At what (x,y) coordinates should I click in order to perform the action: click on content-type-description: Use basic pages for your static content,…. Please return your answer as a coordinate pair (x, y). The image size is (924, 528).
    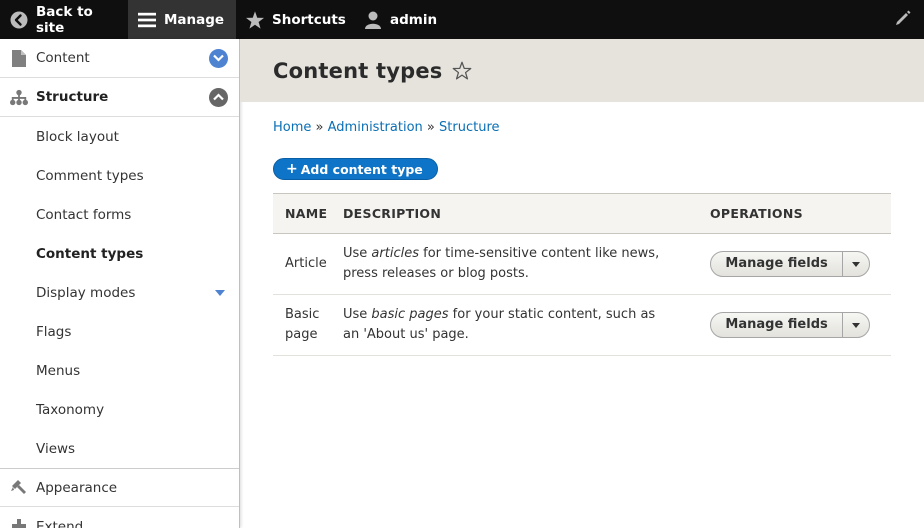
    Looking at the image, I should click on (526, 325).